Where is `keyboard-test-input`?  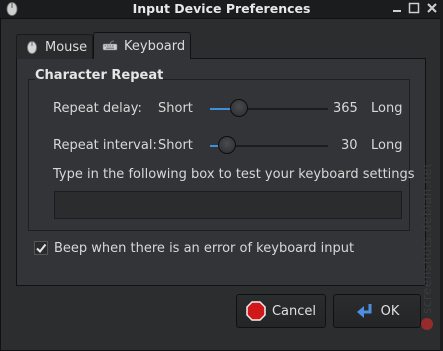
keyboard-test-input is located at coordinates (228, 205).